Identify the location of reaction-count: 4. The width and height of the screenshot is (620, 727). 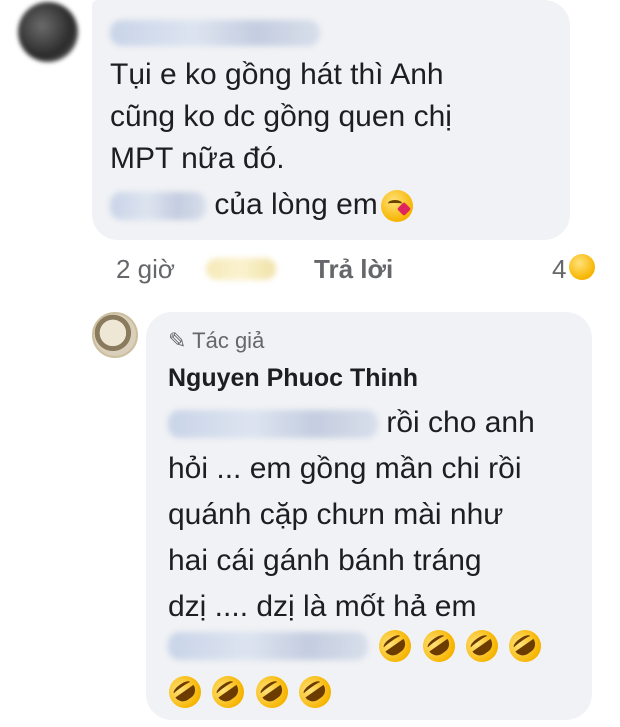
(574, 269).